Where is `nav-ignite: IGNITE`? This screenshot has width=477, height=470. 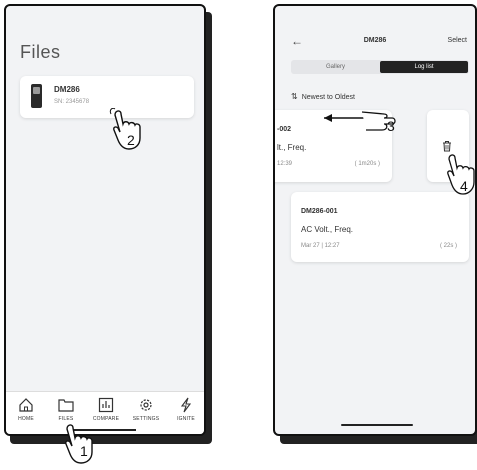
nav-ignite: IGNITE is located at coordinates (186, 409).